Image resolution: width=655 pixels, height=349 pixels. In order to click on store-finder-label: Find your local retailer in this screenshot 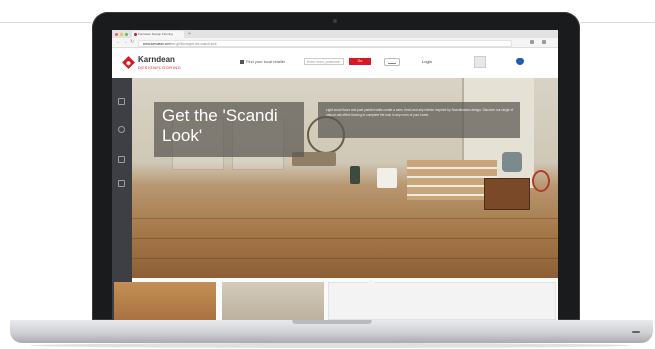, I will do `click(266, 61)`.